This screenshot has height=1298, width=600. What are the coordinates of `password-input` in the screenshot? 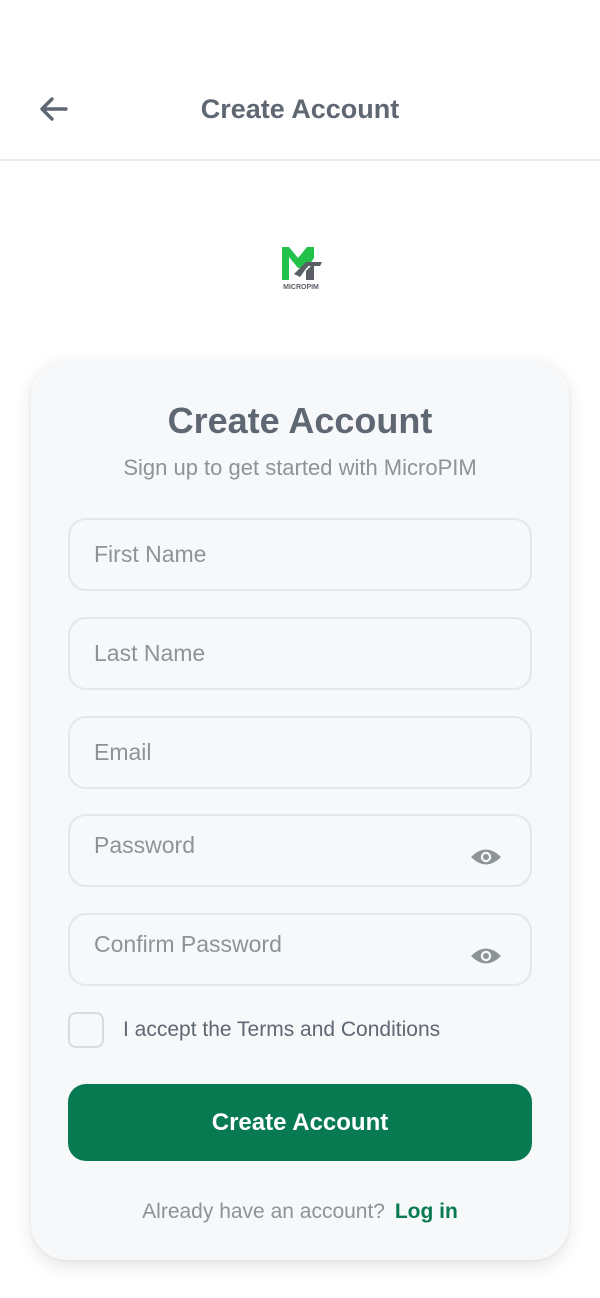 It's located at (300, 850).